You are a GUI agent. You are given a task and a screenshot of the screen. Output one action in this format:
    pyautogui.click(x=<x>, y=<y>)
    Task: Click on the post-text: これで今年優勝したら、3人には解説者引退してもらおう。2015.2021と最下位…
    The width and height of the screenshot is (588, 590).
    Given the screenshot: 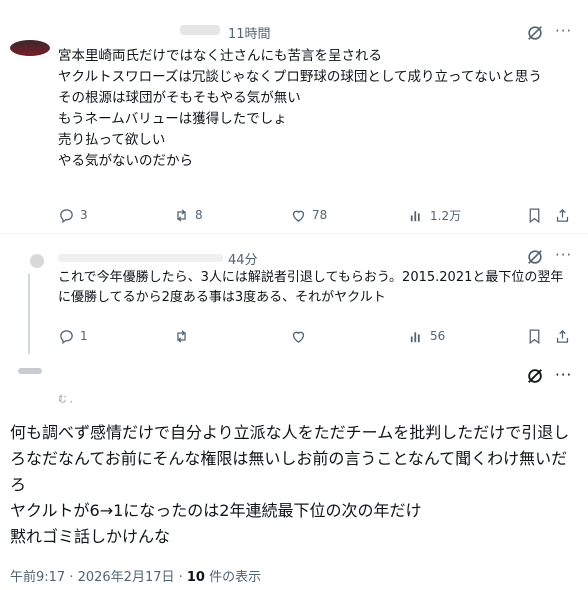 What is the action you would take?
    pyautogui.click(x=311, y=287)
    